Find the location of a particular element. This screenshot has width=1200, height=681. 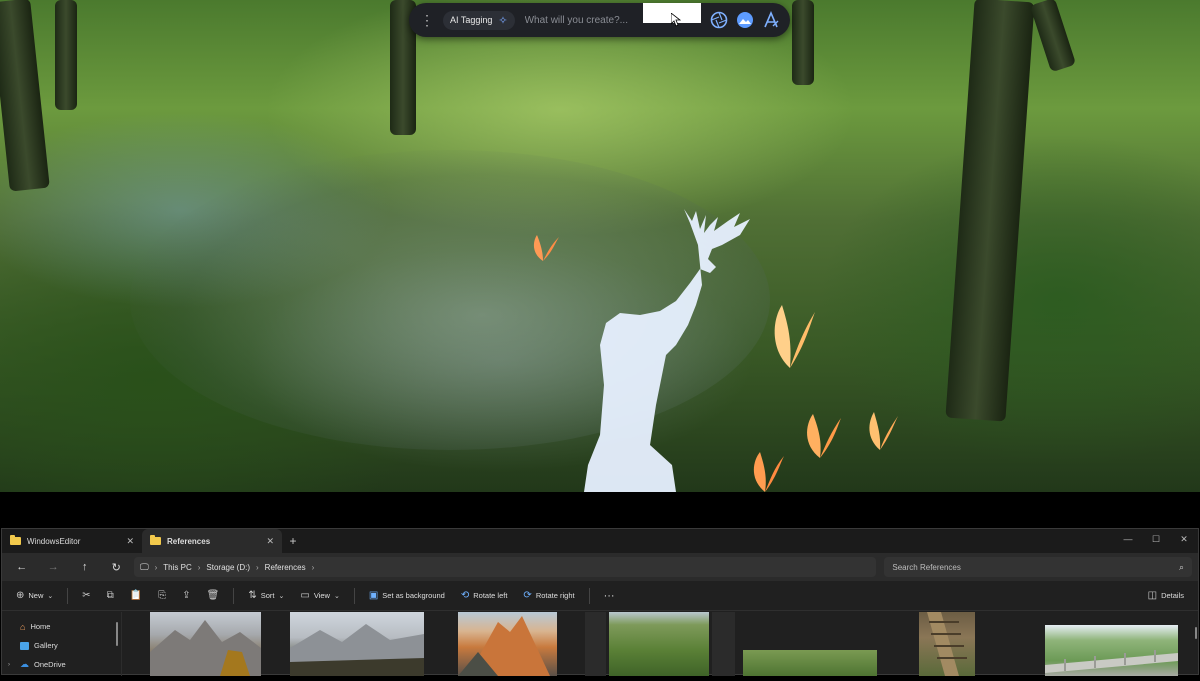

search-icon: ⌕ is located at coordinates (1181, 566).